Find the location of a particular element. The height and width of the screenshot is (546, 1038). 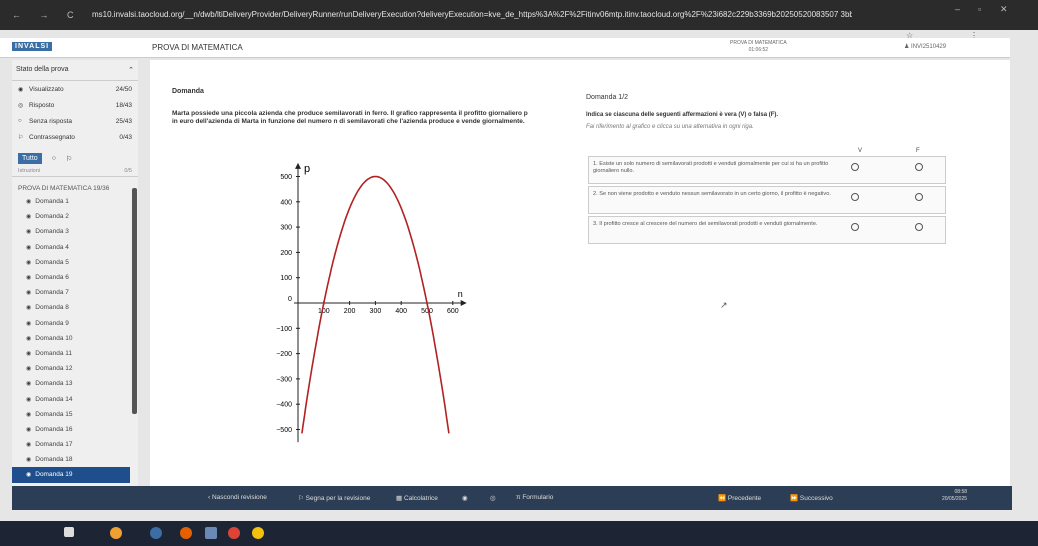

question-item: ◉ Domanda 10 is located at coordinates (75, 338).